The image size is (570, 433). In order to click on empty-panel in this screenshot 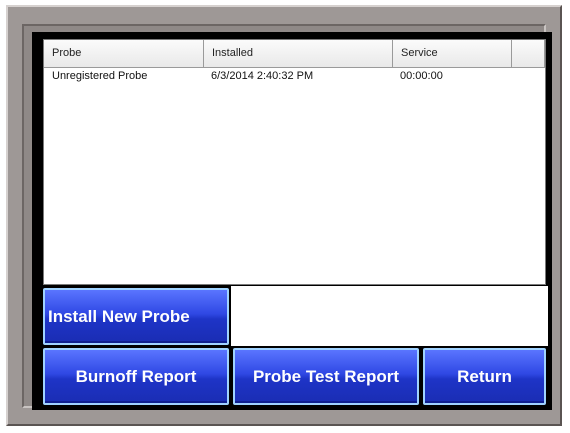, I will do `click(389, 316)`.